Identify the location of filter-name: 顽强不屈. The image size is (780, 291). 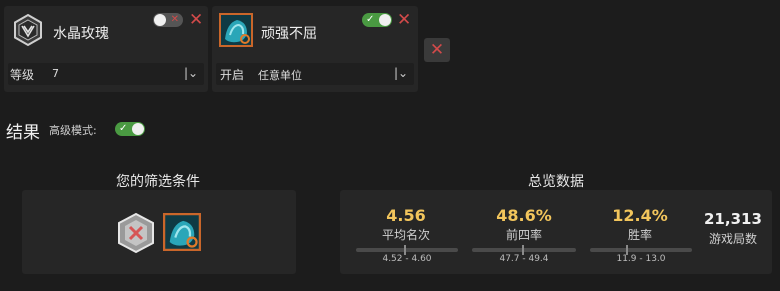
(289, 34).